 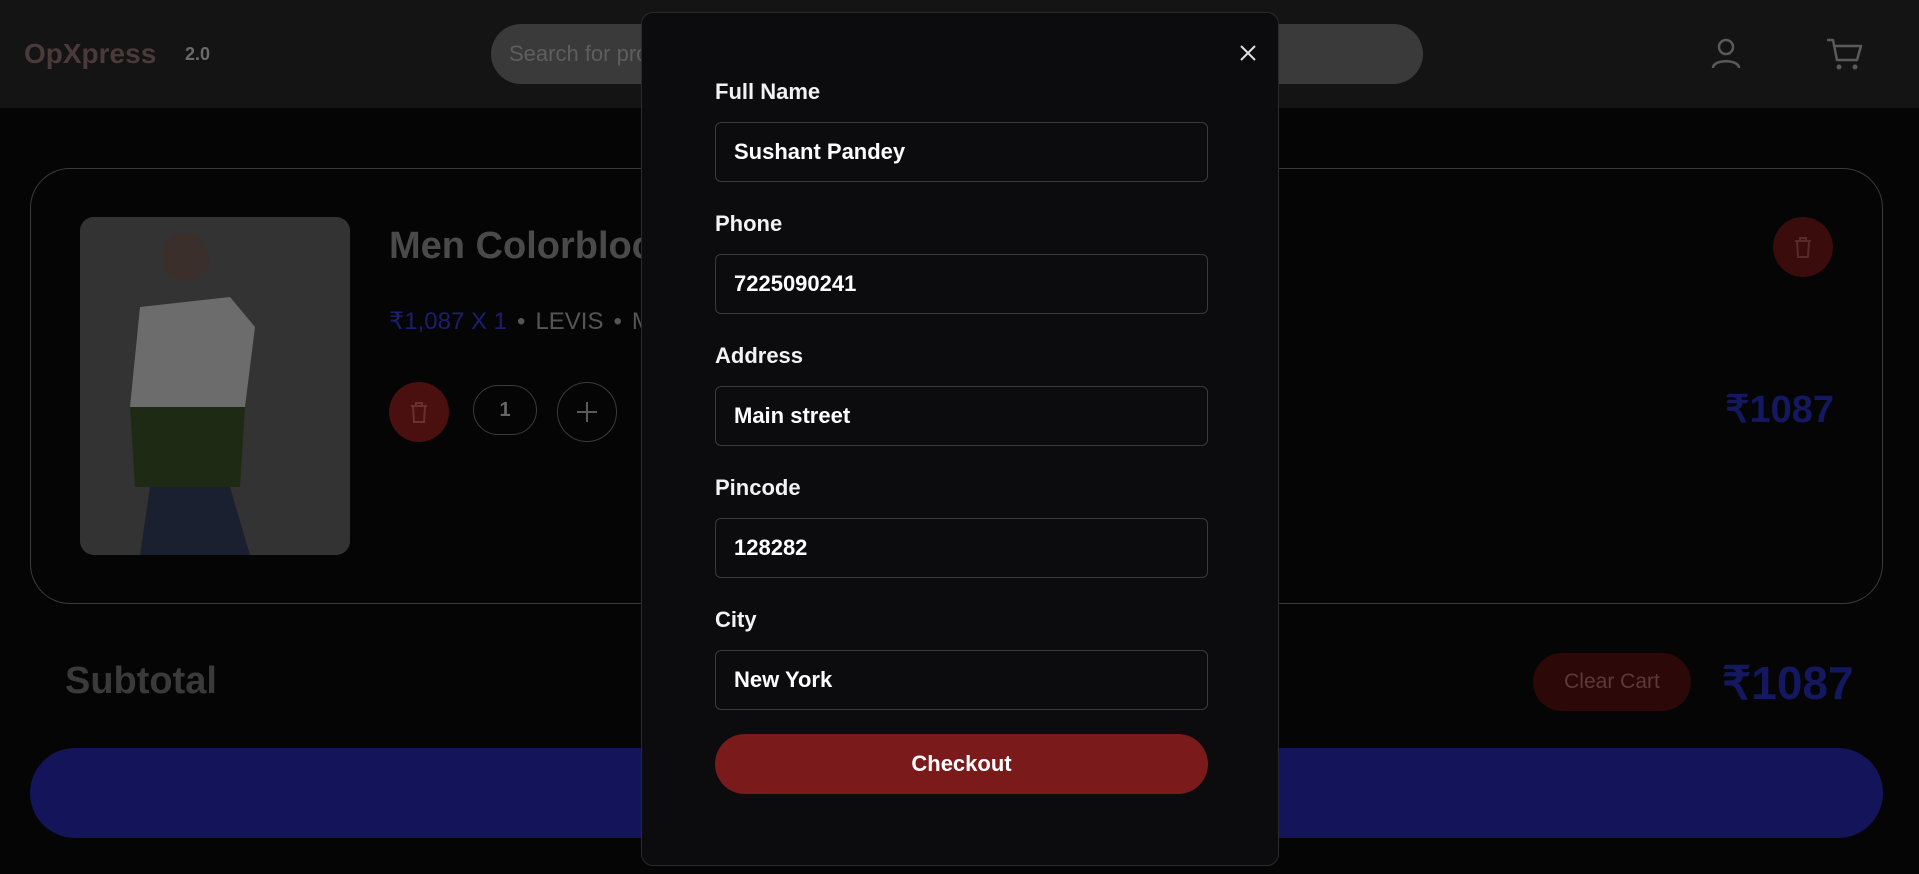 I want to click on phone-label: Phone, so click(x=749, y=223).